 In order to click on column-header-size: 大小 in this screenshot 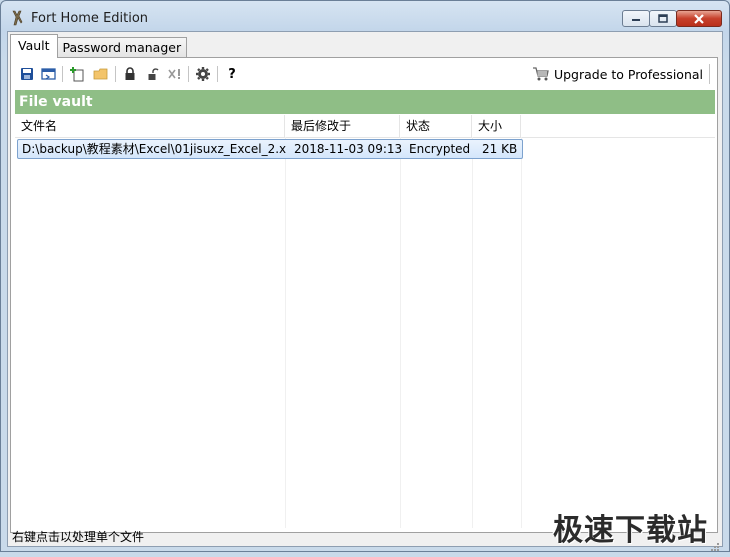, I will do `click(496, 126)`.